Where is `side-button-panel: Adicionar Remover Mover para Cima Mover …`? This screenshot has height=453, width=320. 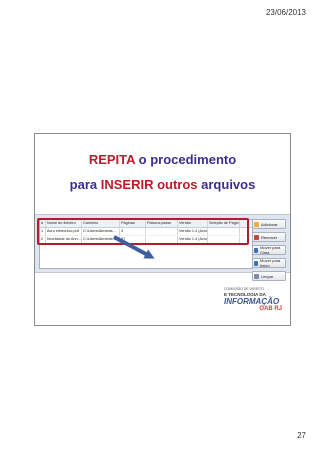
side-button-panel: Adicionar Remover Mover para Cima Mover … is located at coordinates (269, 251).